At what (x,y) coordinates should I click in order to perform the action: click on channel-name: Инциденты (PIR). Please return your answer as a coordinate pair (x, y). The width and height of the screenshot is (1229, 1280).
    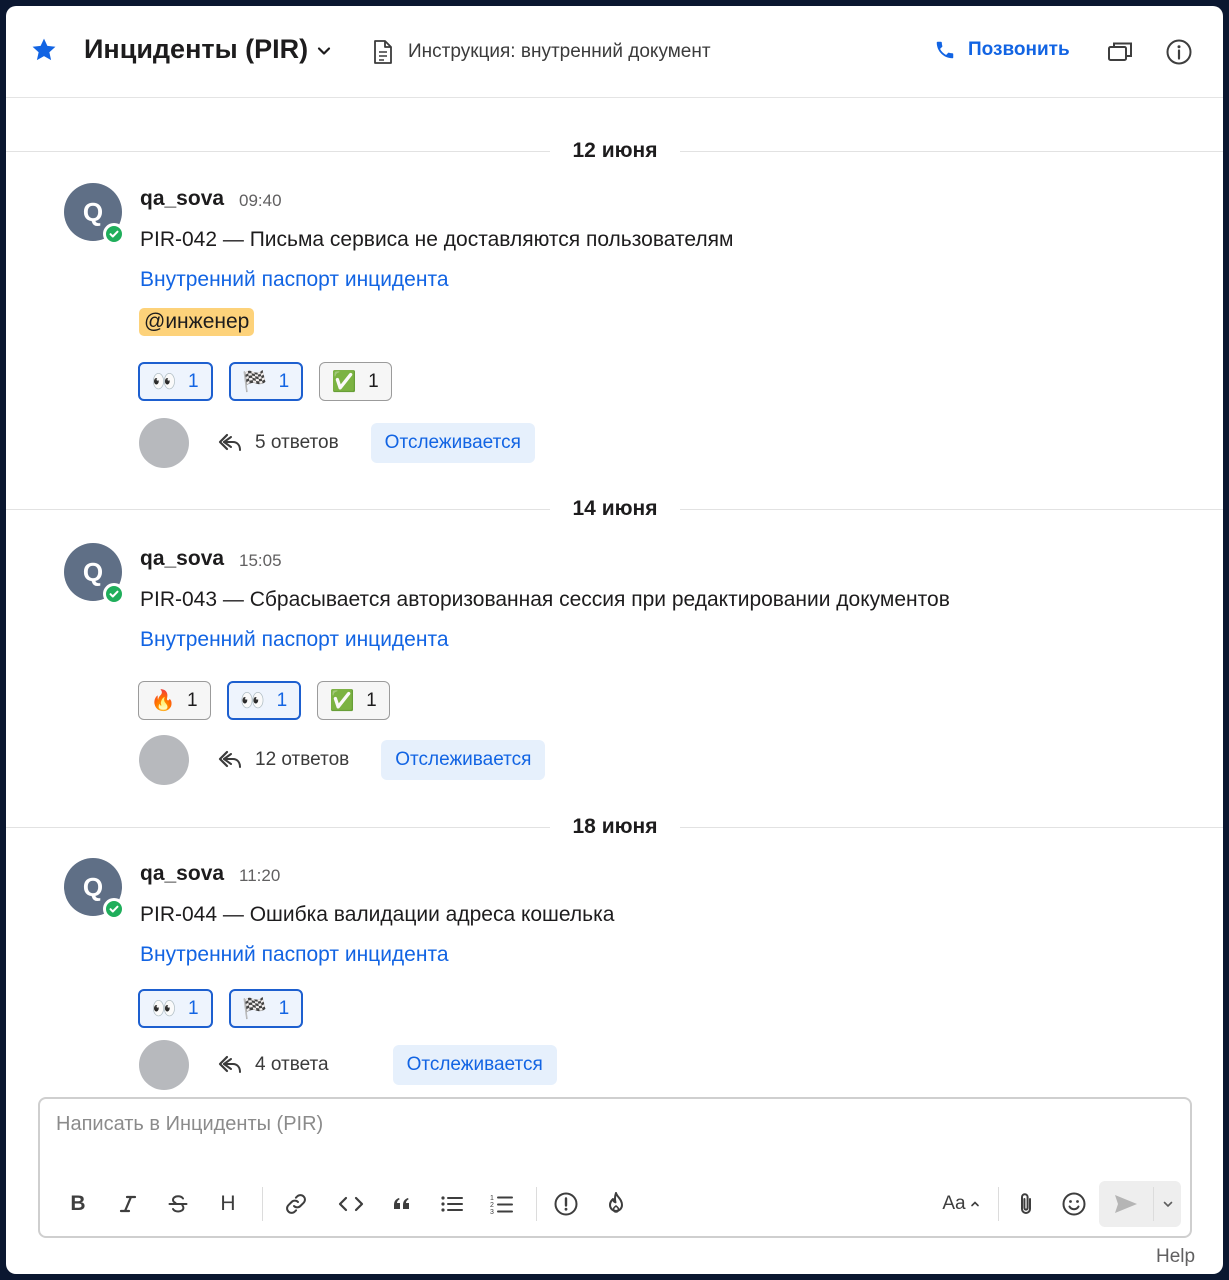
    Looking at the image, I should click on (196, 49).